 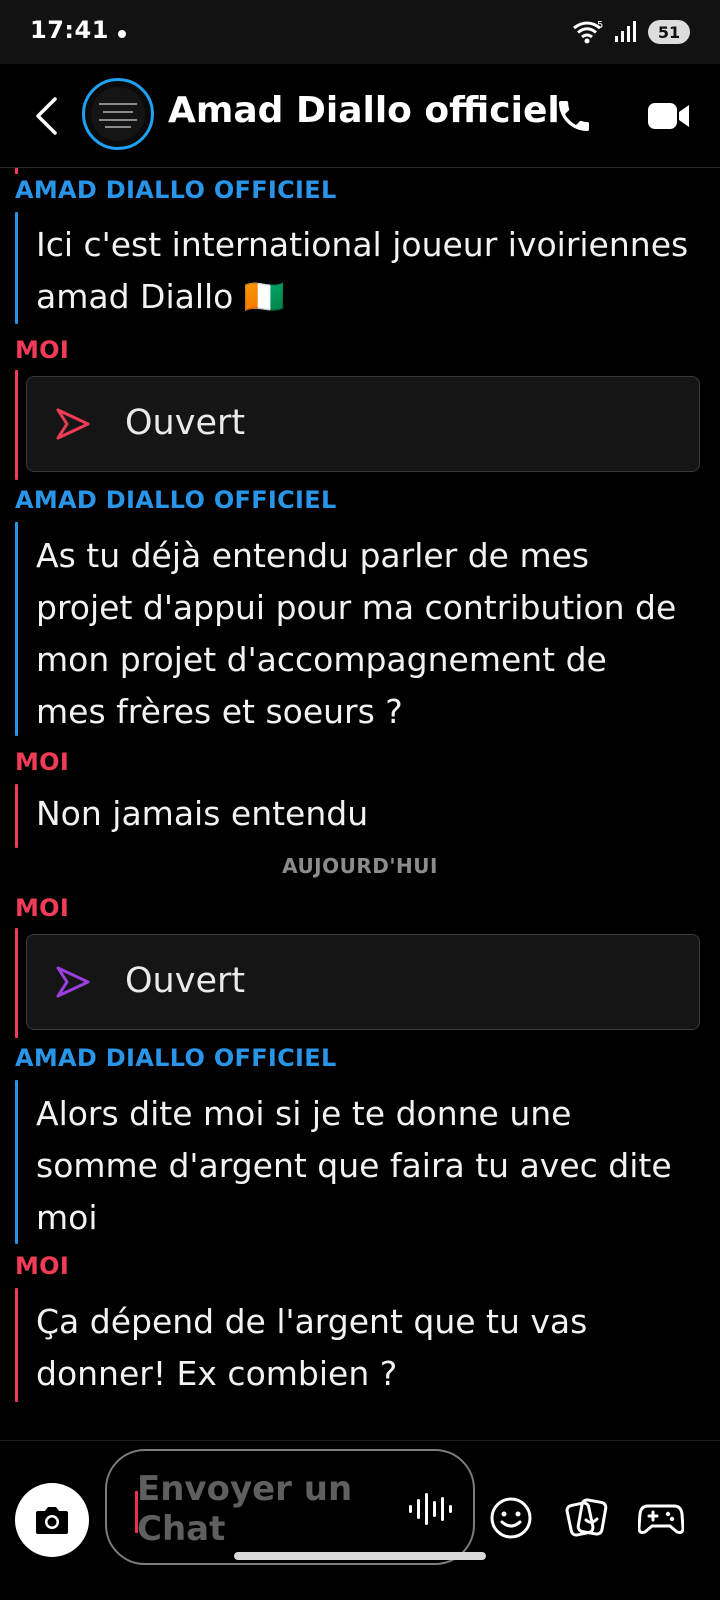 I want to click on emoji-button, so click(x=511, y=1518).